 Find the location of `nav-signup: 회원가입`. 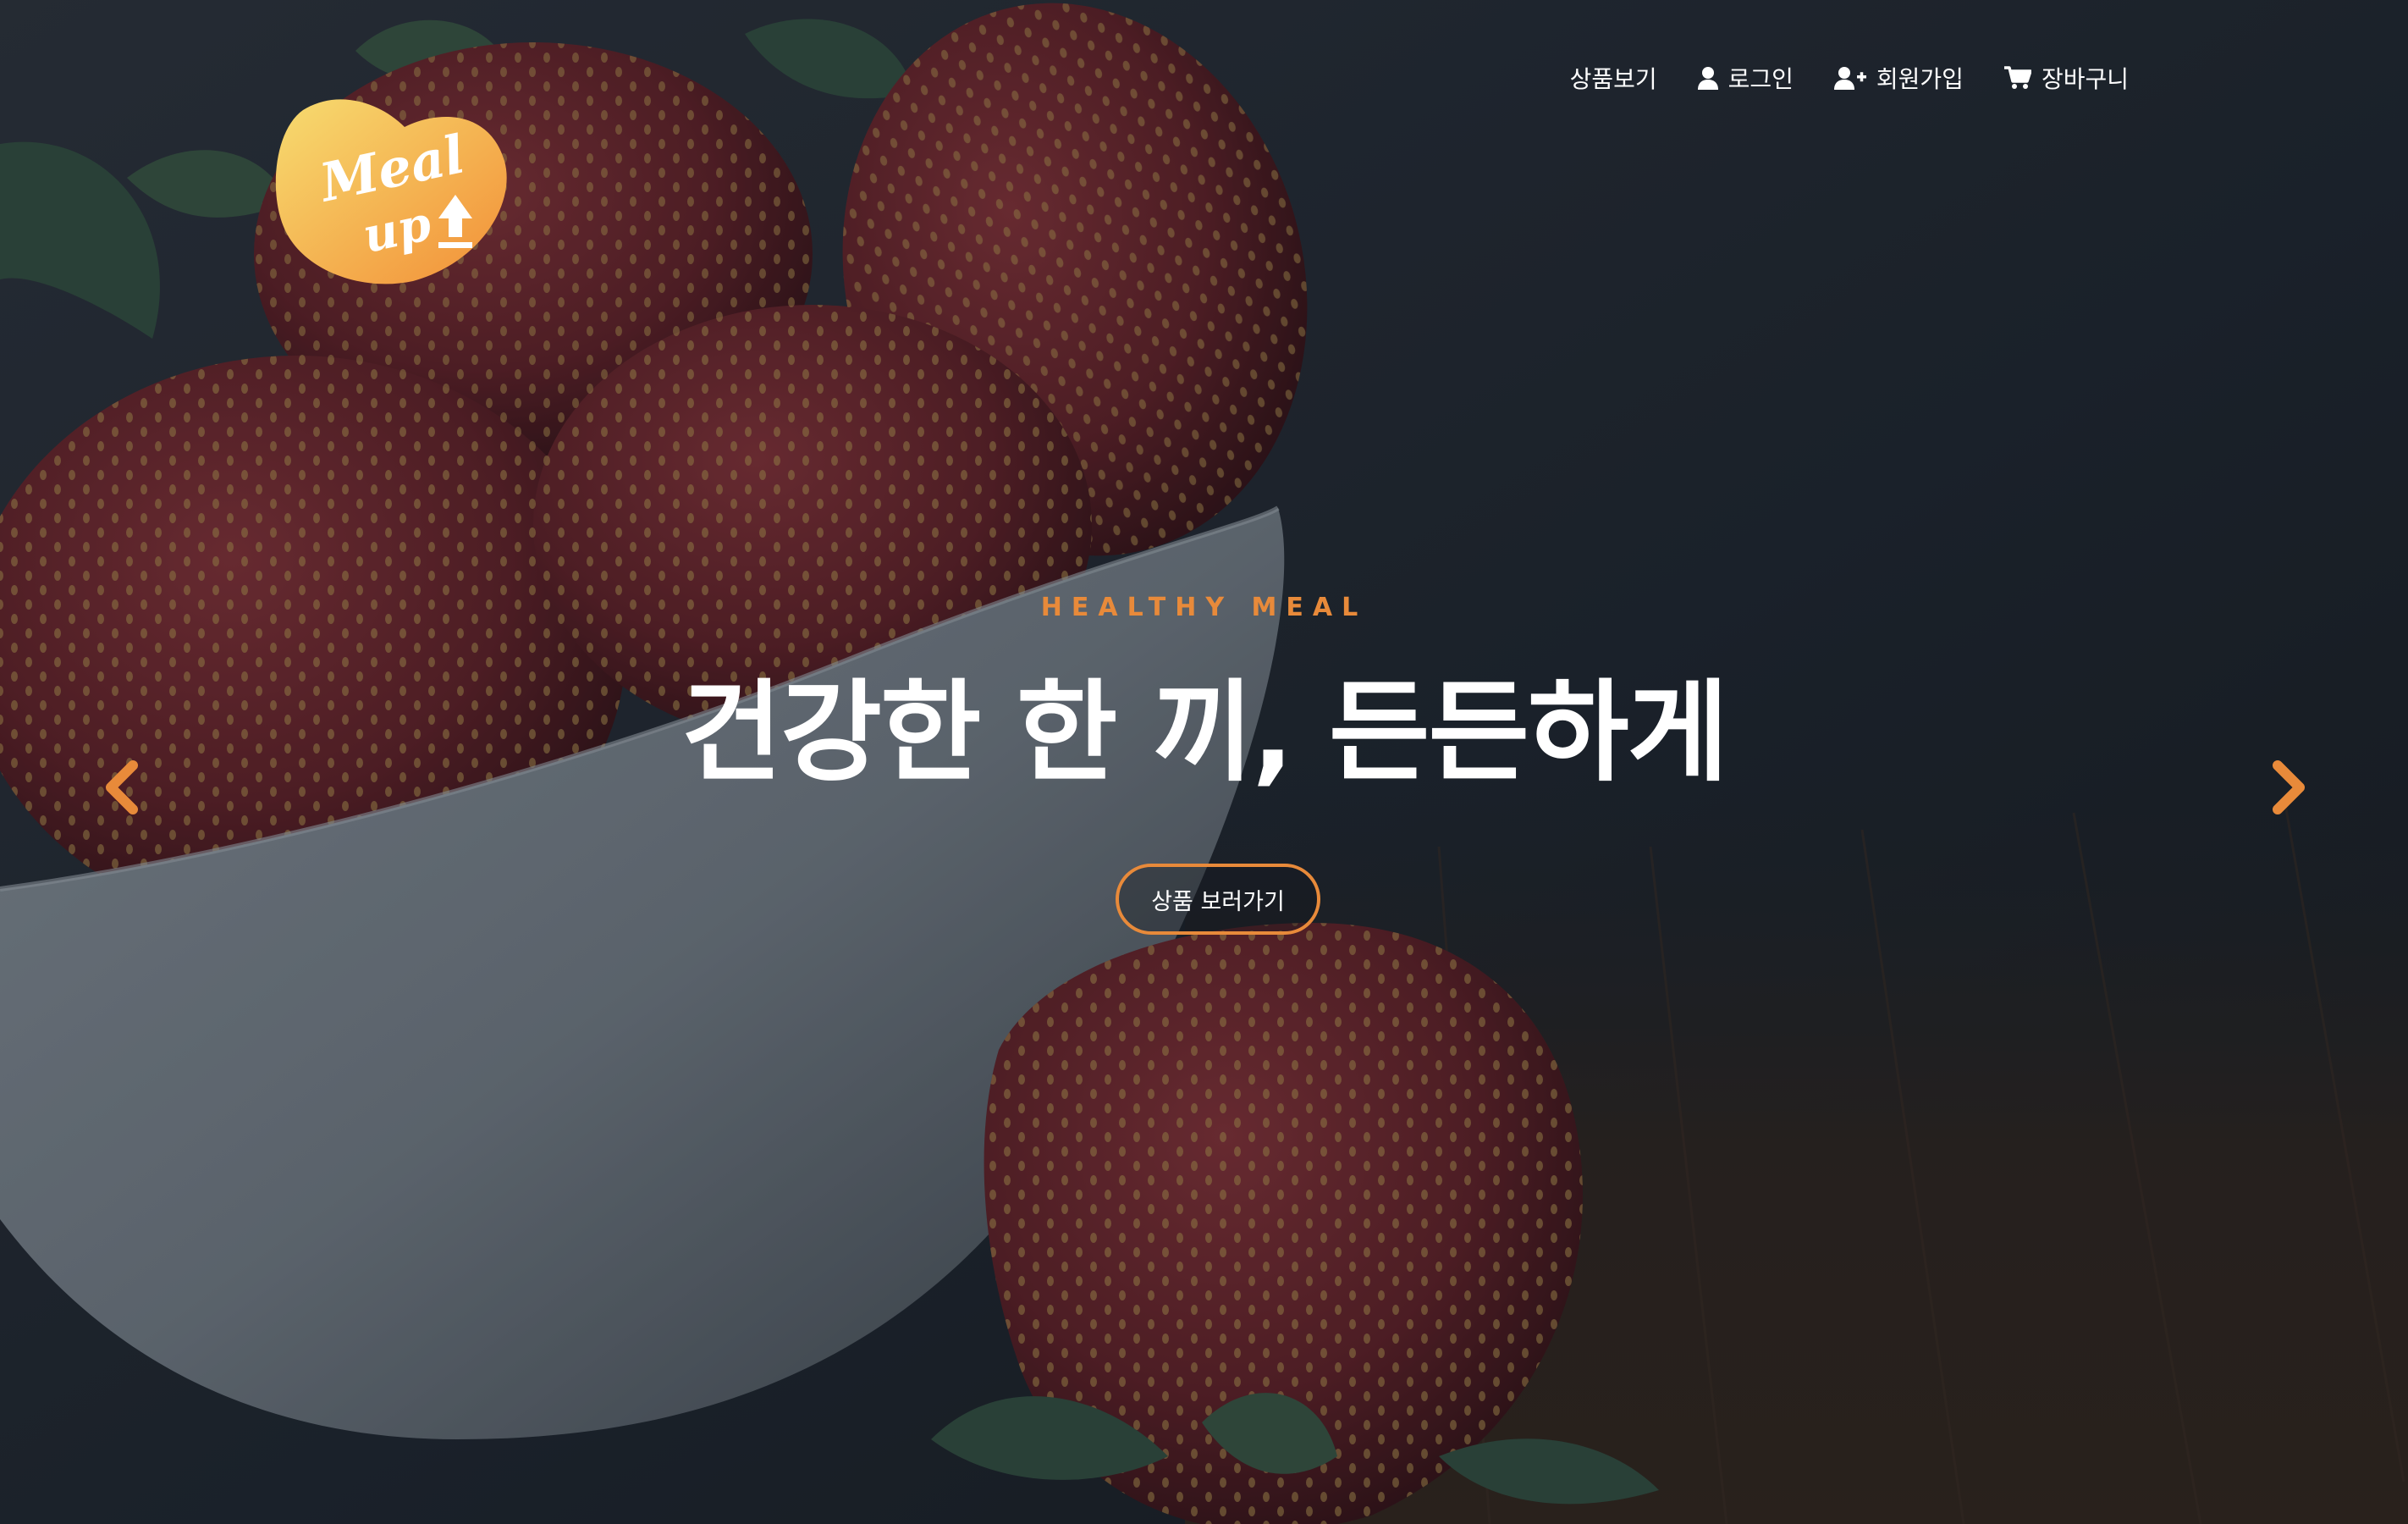

nav-signup: 회원가입 is located at coordinates (1899, 78).